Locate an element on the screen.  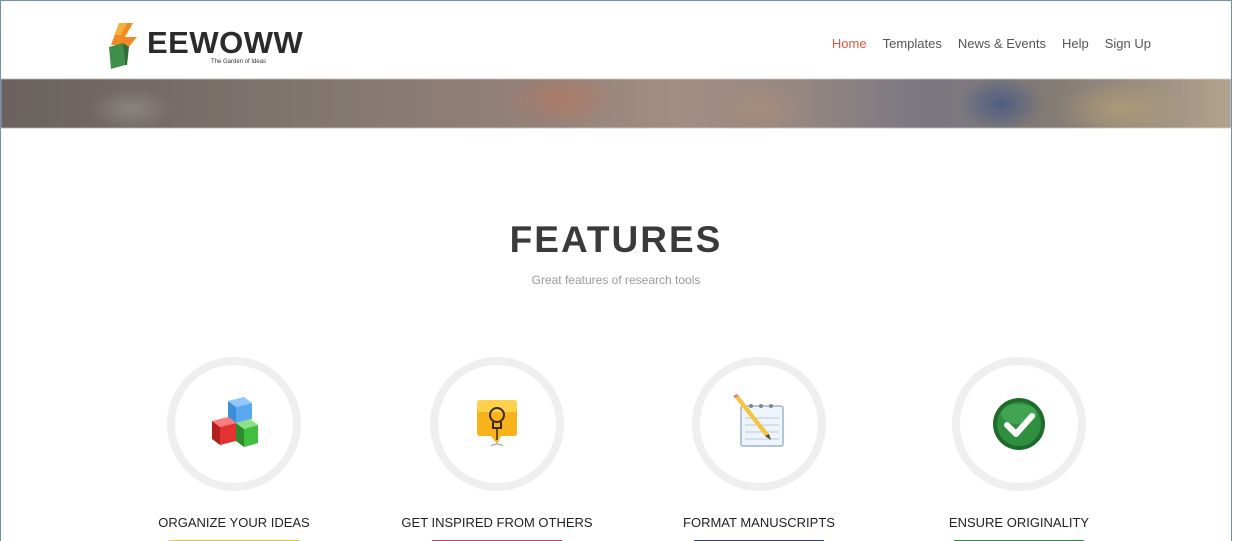
feature-organize-ideas: ORGANIZE YOUR IDEAS is located at coordinates (234, 449).